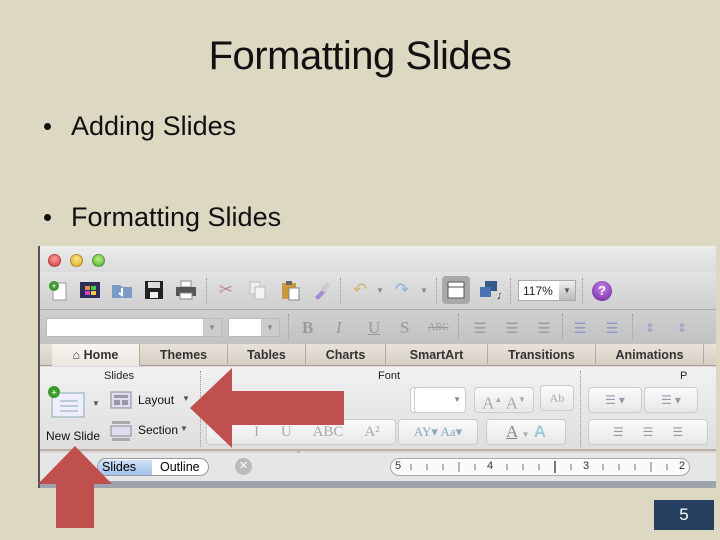 This screenshot has height=540, width=720. I want to click on tab-animations: Animations, so click(650, 355).